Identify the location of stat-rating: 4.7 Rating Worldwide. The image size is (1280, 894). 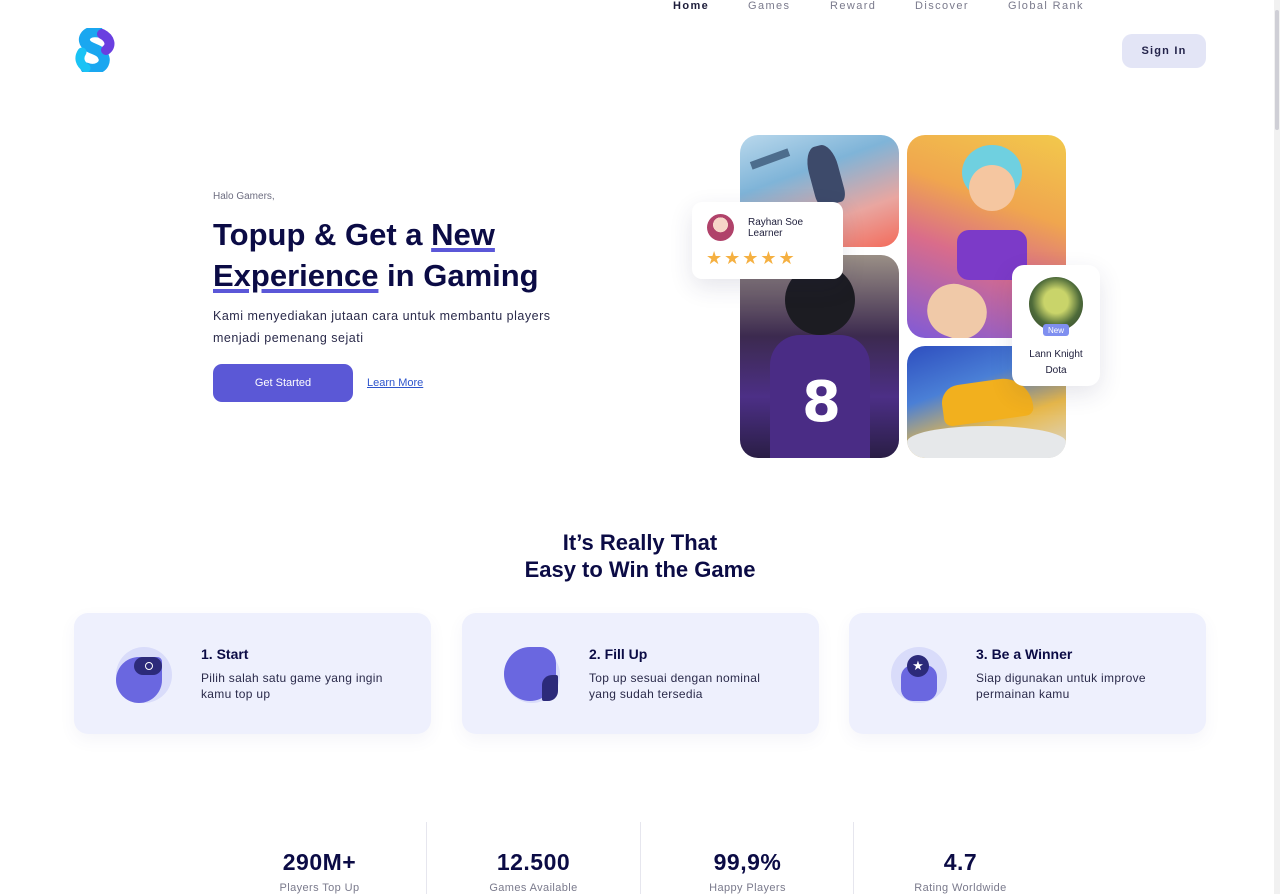
(960, 858).